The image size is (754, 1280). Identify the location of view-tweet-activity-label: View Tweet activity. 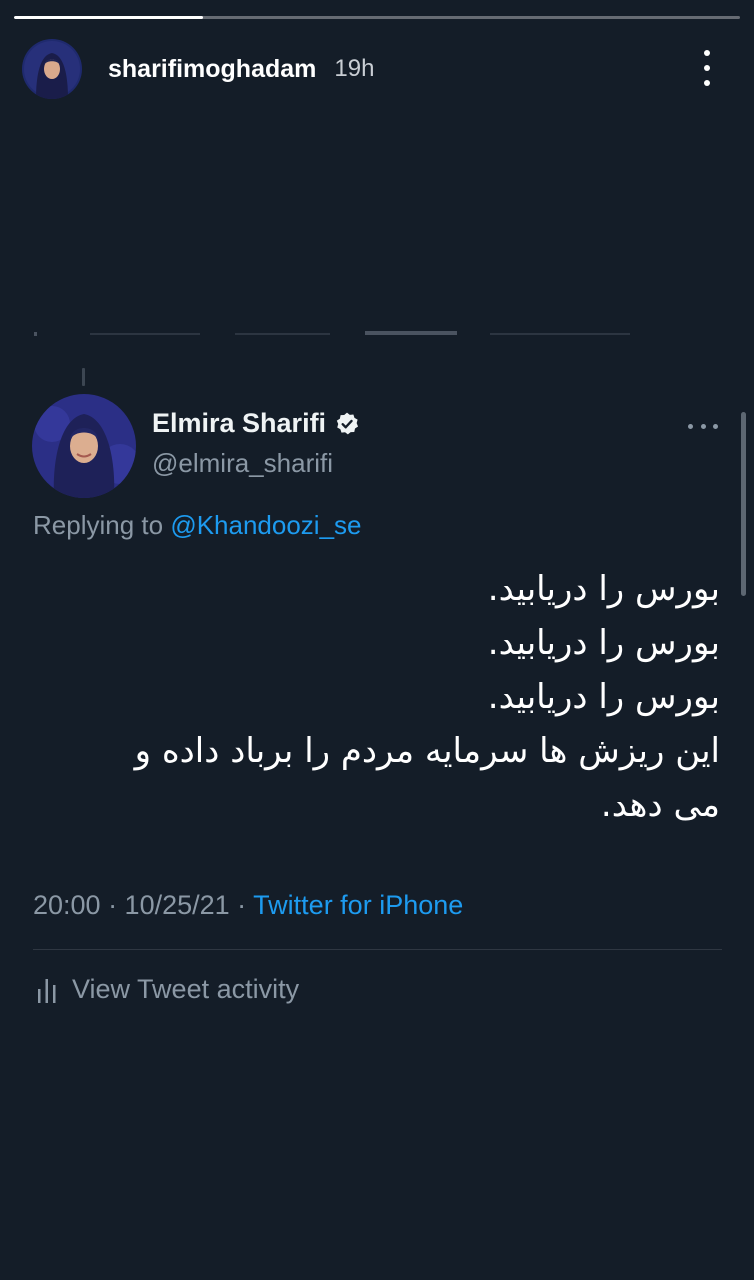
(186, 989).